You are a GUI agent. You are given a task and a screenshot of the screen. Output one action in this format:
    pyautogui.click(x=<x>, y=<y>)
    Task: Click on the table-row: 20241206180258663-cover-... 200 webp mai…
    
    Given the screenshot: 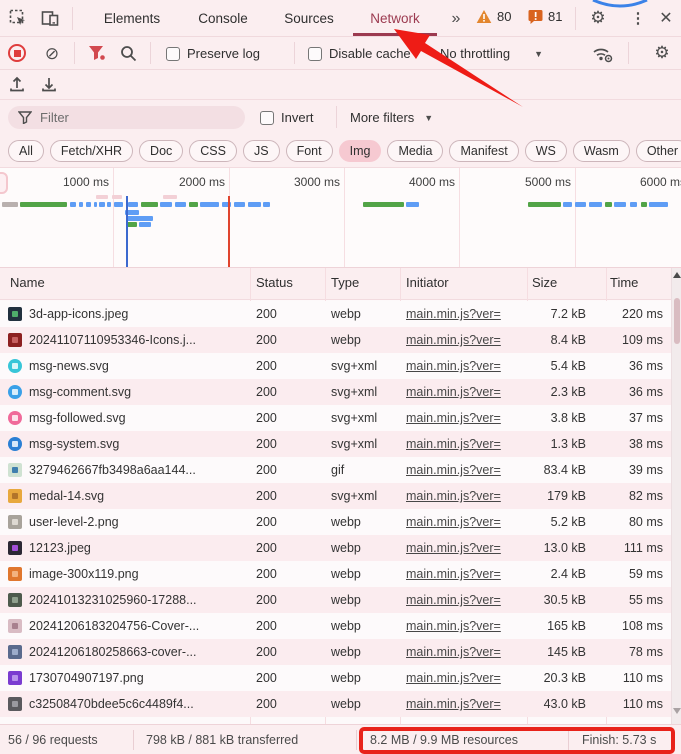 What is the action you would take?
    pyautogui.click(x=335, y=652)
    